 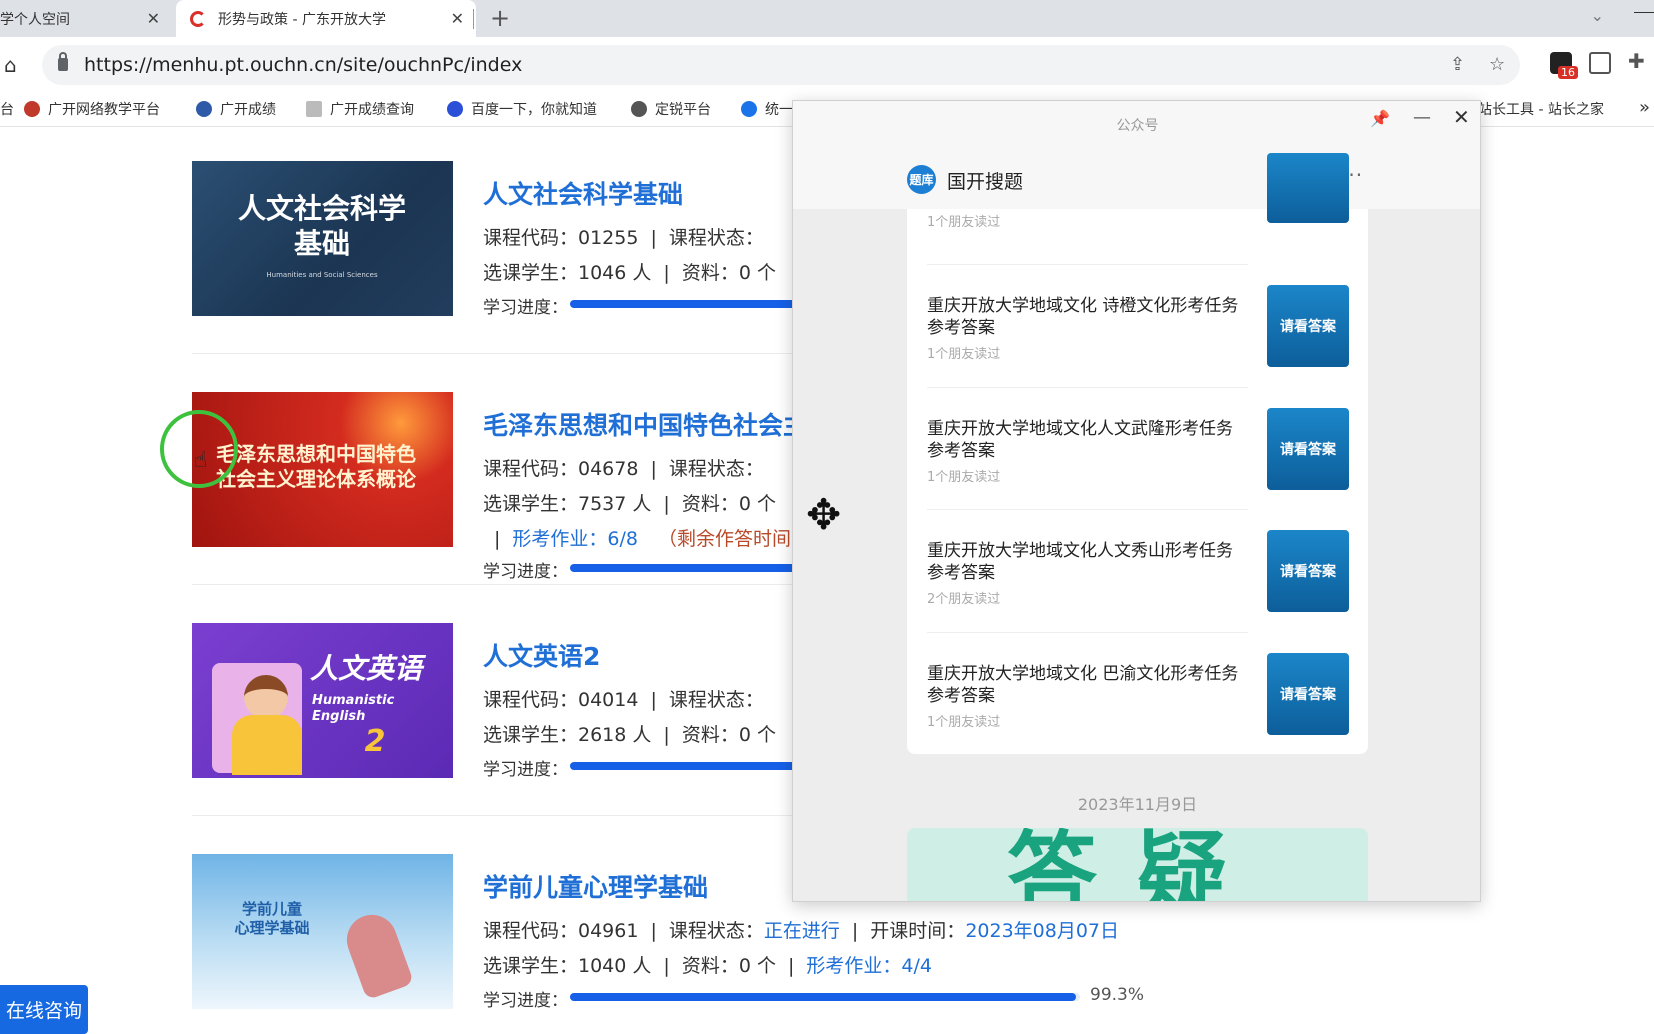 I want to click on assignment-link: 形考作业：6/8, so click(x=575, y=539).